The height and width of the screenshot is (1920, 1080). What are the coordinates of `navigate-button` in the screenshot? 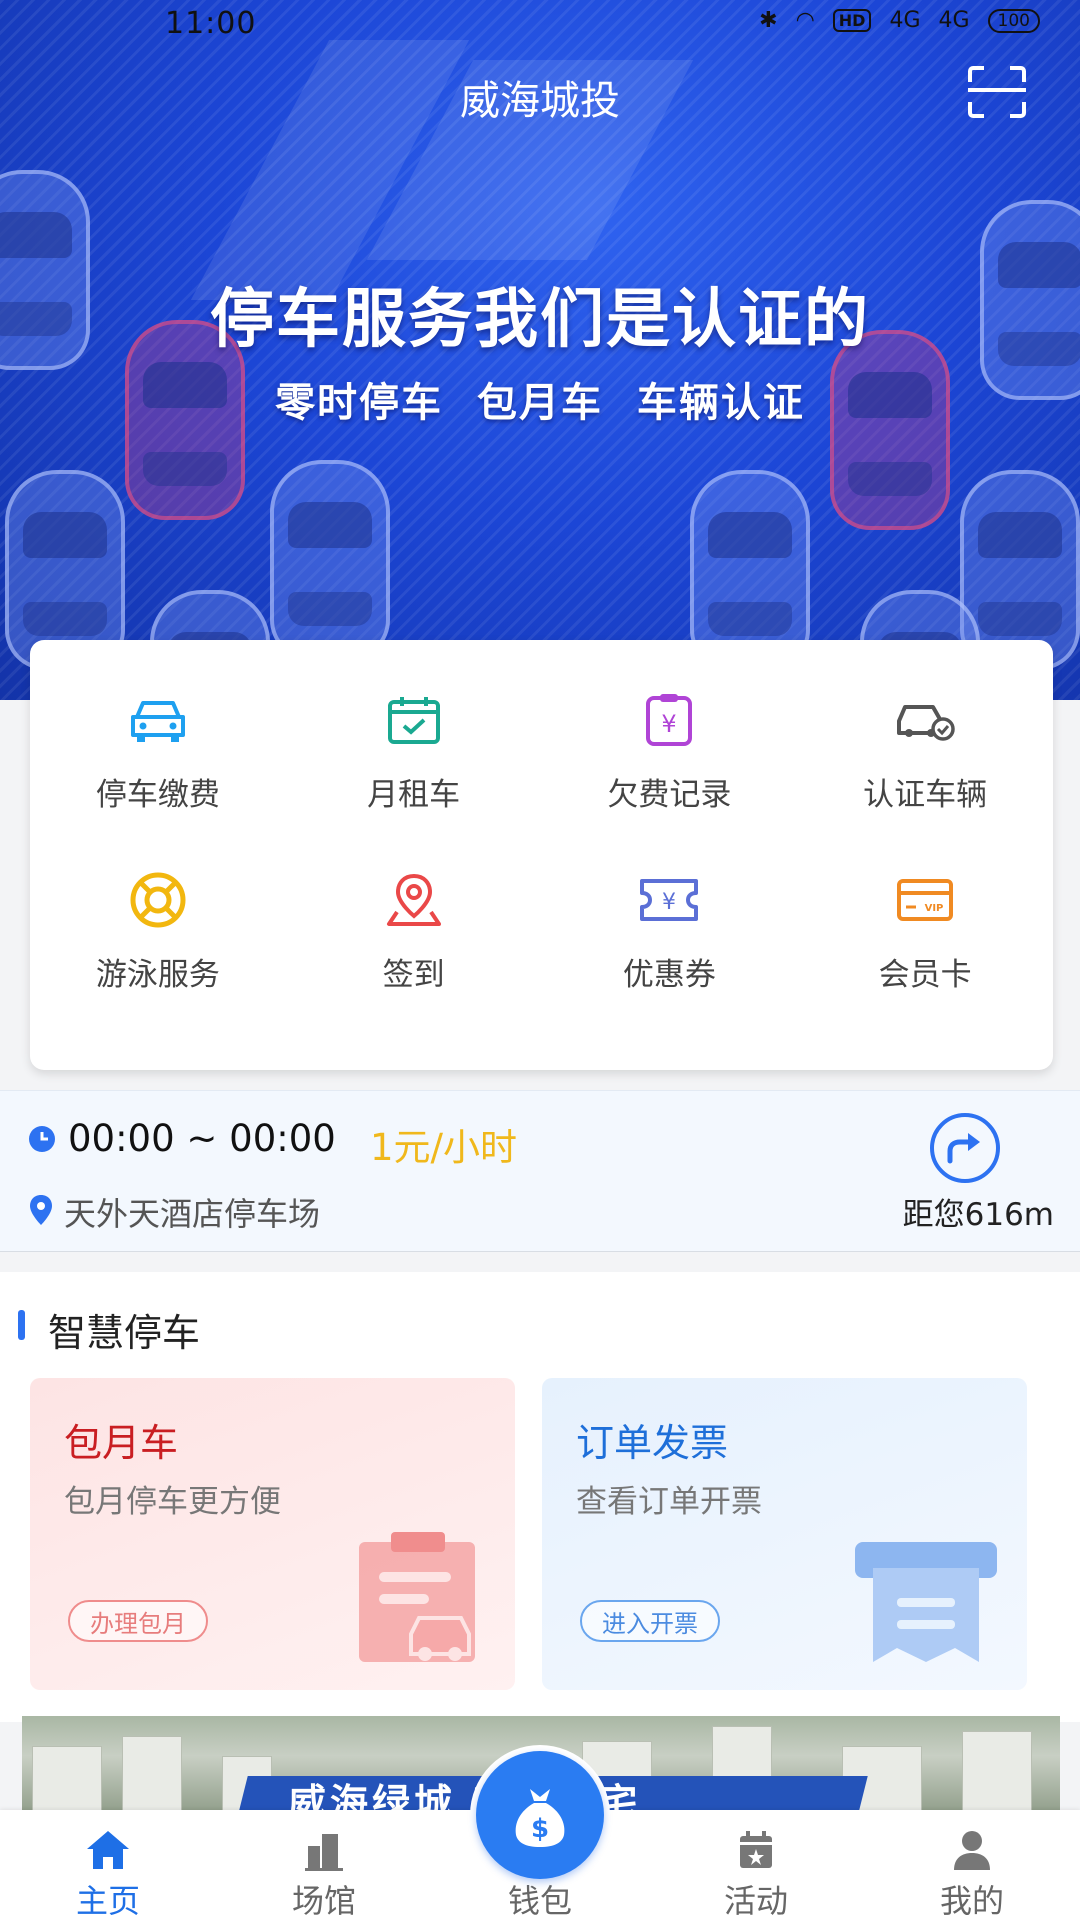 It's located at (965, 1148).